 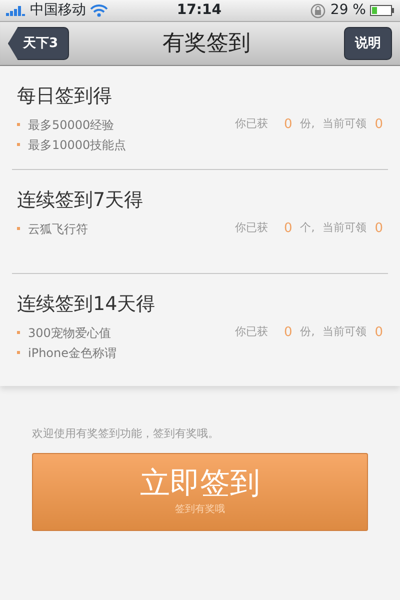 I want to click on reward-text: 云狐飞行符, so click(x=58, y=229).